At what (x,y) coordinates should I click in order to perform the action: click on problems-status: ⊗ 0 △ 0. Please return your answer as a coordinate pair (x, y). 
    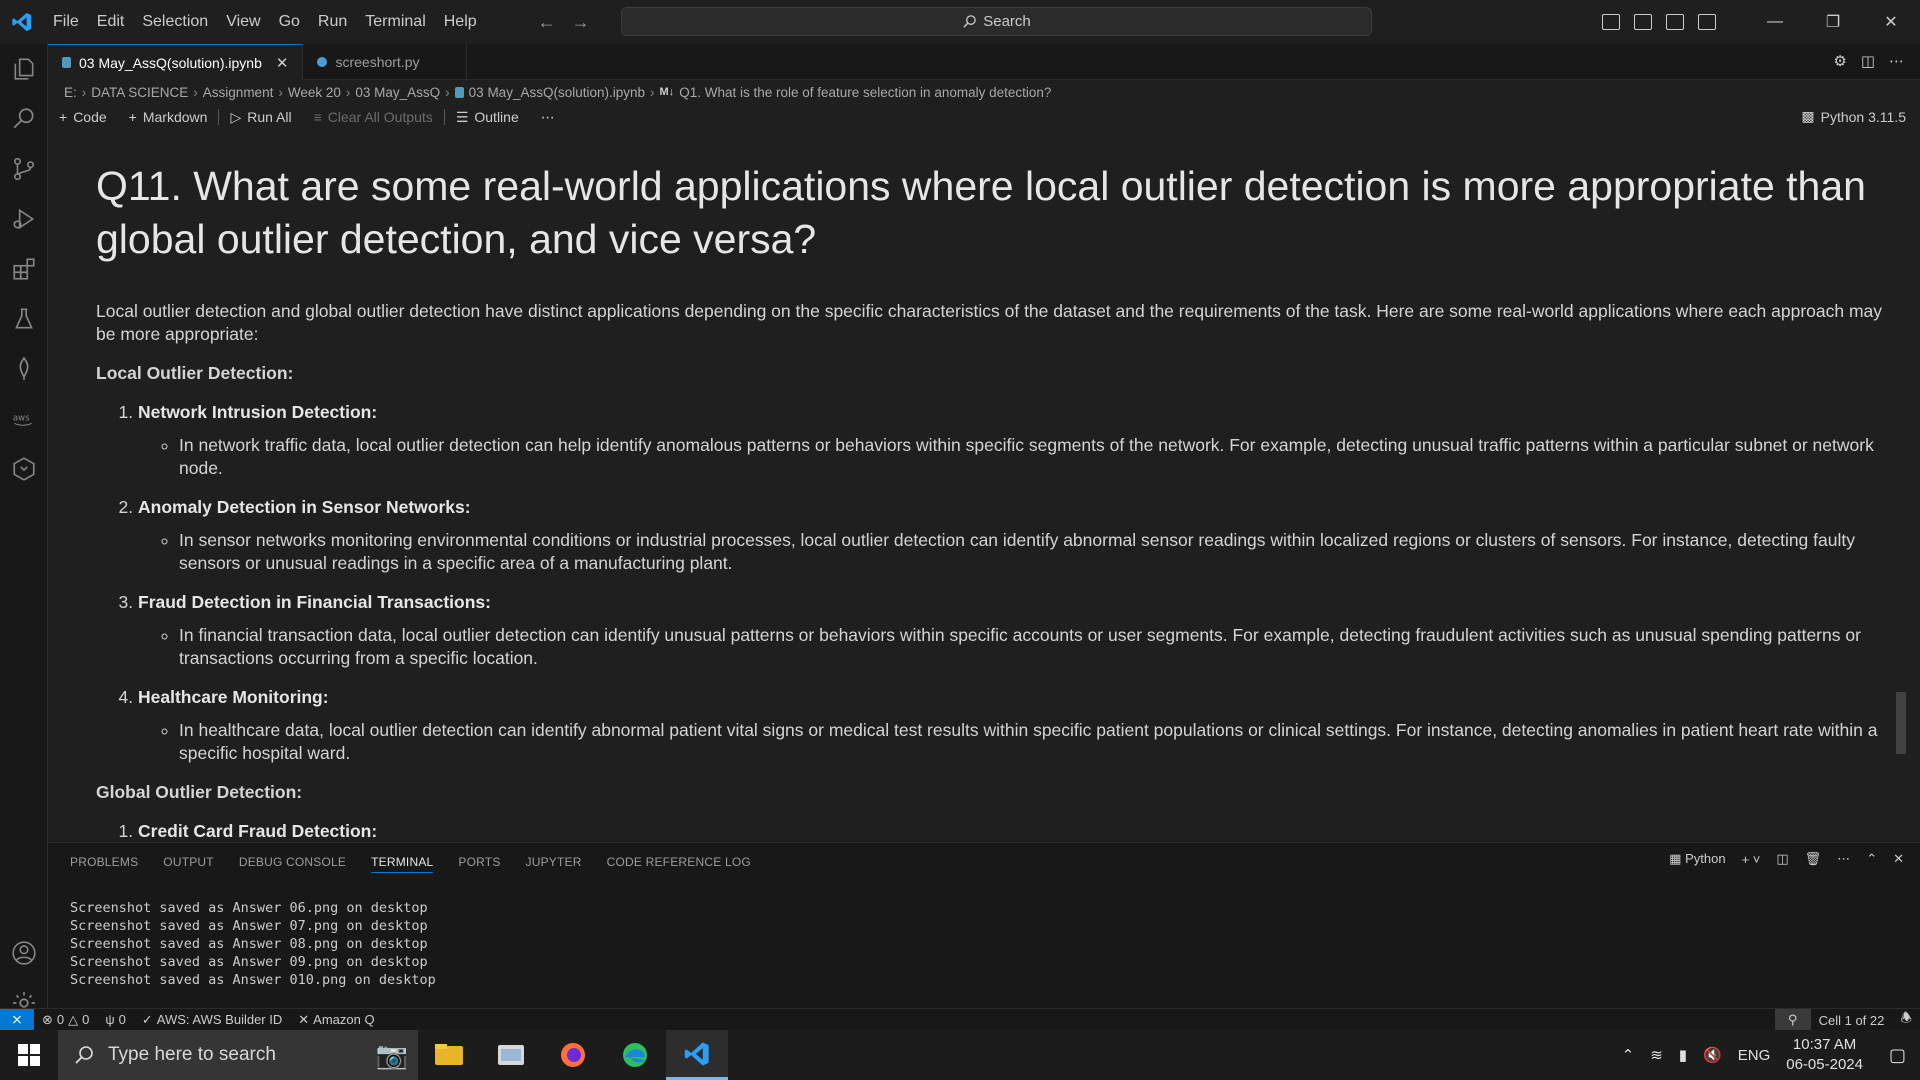
    Looking at the image, I should click on (65, 1020).